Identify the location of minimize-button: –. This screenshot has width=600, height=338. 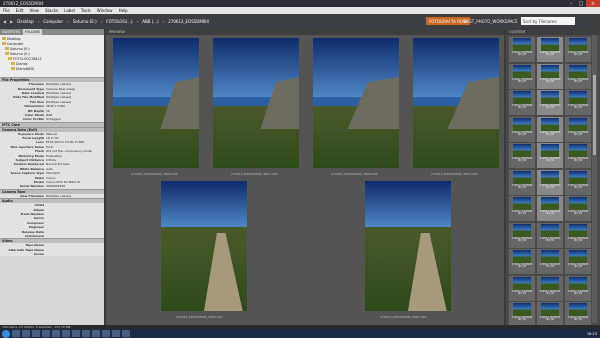
(571, 3).